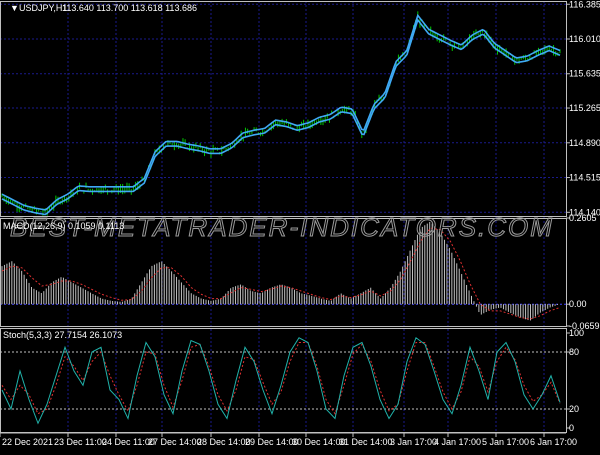 The height and width of the screenshot is (455, 600). What do you see at coordinates (576, 333) in the screenshot?
I see `y-tick-label: 100` at bounding box center [576, 333].